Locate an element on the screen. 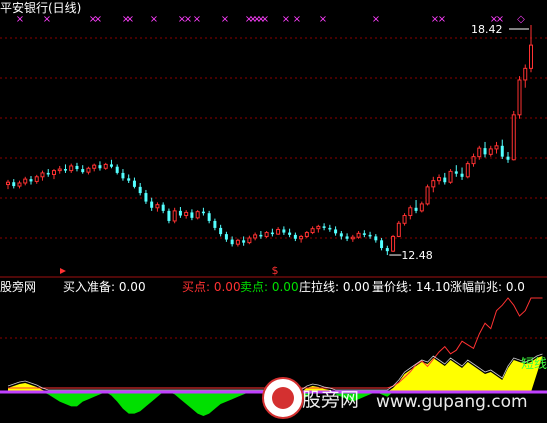 Image resolution: width=547 pixels, height=423 pixels. indicator-label-volume-price: 量价线: 14.10 is located at coordinates (411, 287).